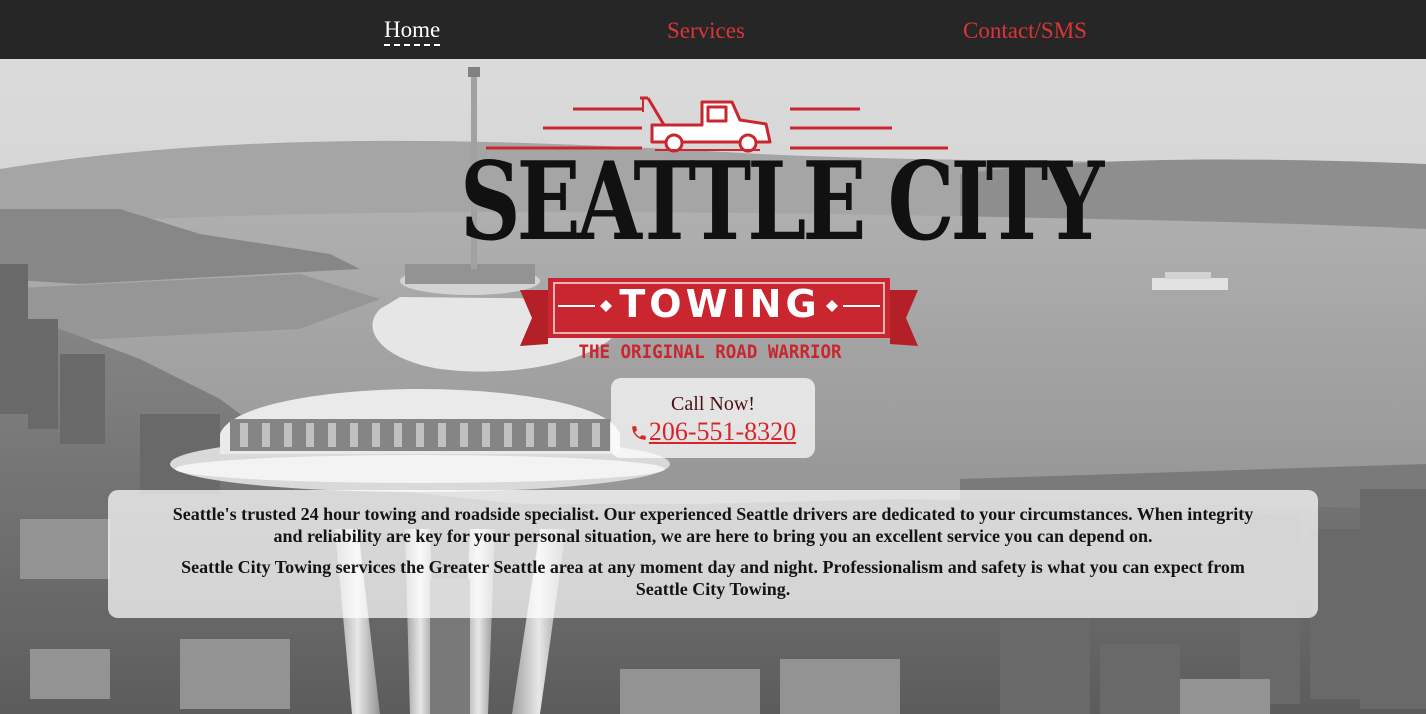 The image size is (1426, 714). What do you see at coordinates (710, 352) in the screenshot?
I see `logo-tagline: THE ORIGINAL ROAD WARRIOR` at bounding box center [710, 352].